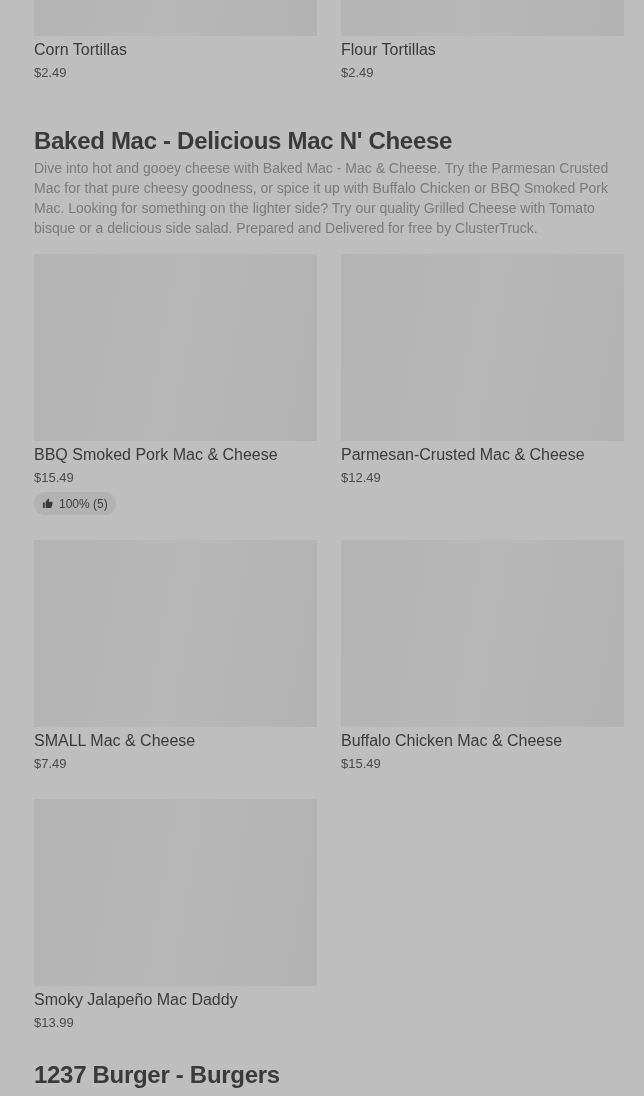  What do you see at coordinates (322, 198) in the screenshot?
I see `section-description: Dive into hot and gooey cheese with Baked Mac - Mac & Cheese. Try the Parmesan Crusted Mac for that pure cheesy goodness, or spice it up with Buffalo Chicken or BBQ Smoked Pork Mac. Looking for something on the lighter side? Try our quality Grilled Cheese with Tomato bisque or a delicious side salad. Prepared and Delivered for free by ClusterTruck.` at bounding box center [322, 198].